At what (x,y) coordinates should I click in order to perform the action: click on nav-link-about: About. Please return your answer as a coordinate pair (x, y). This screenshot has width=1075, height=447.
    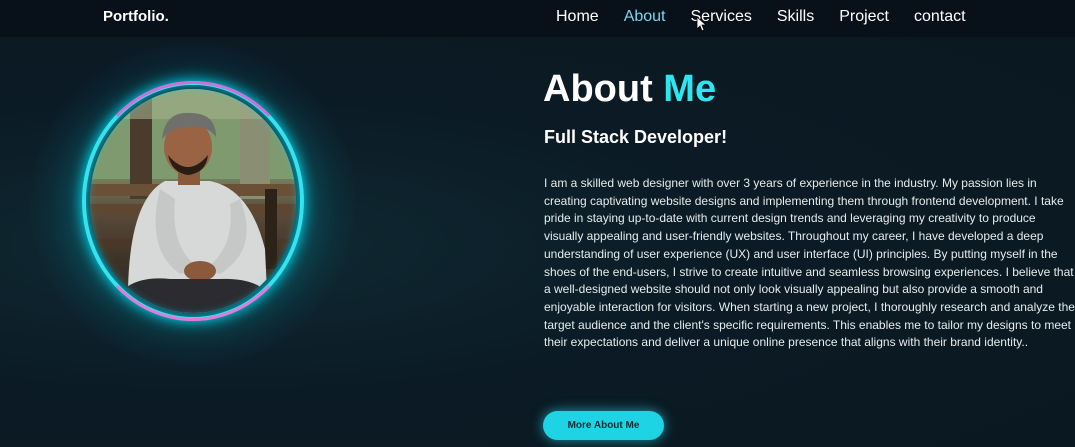
    Looking at the image, I should click on (645, 17).